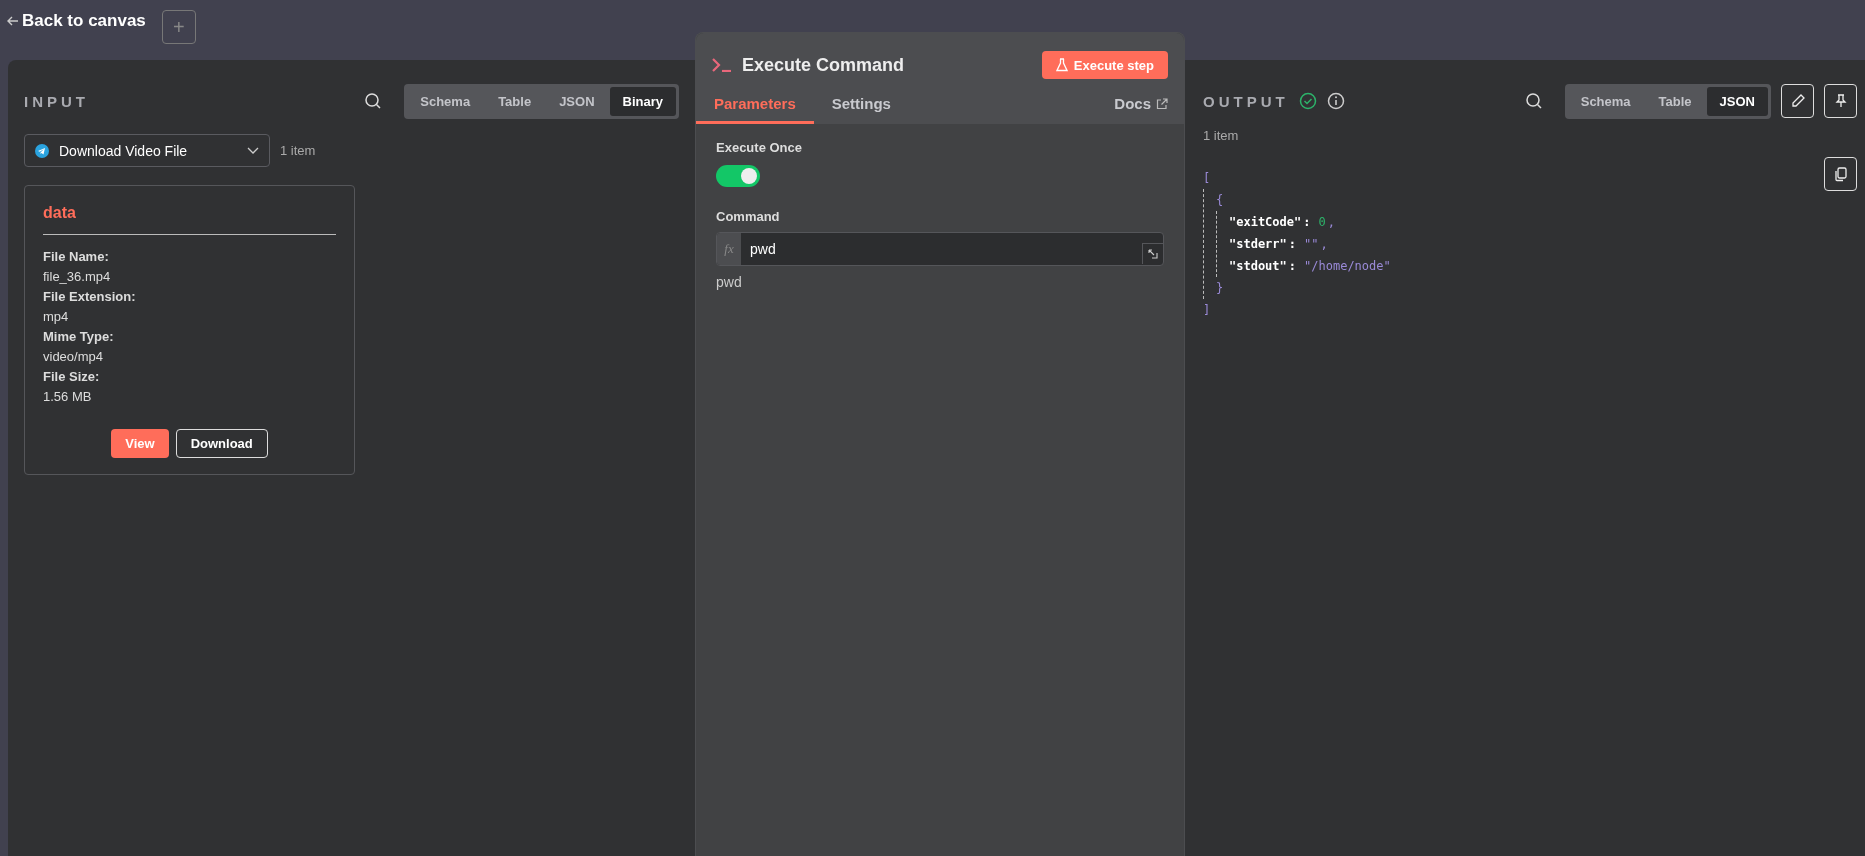 The image size is (1865, 856). What do you see at coordinates (13, 21) in the screenshot?
I see `arrow-left-icon` at bounding box center [13, 21].